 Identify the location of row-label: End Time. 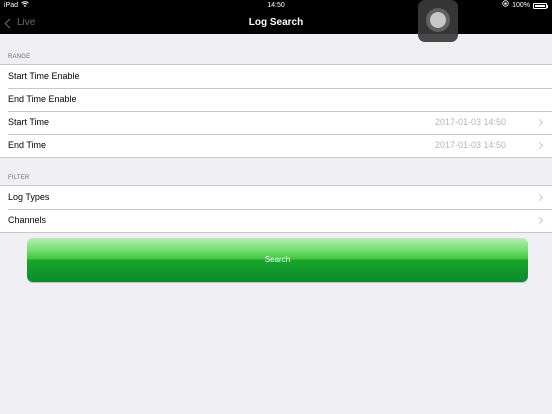
(27, 145).